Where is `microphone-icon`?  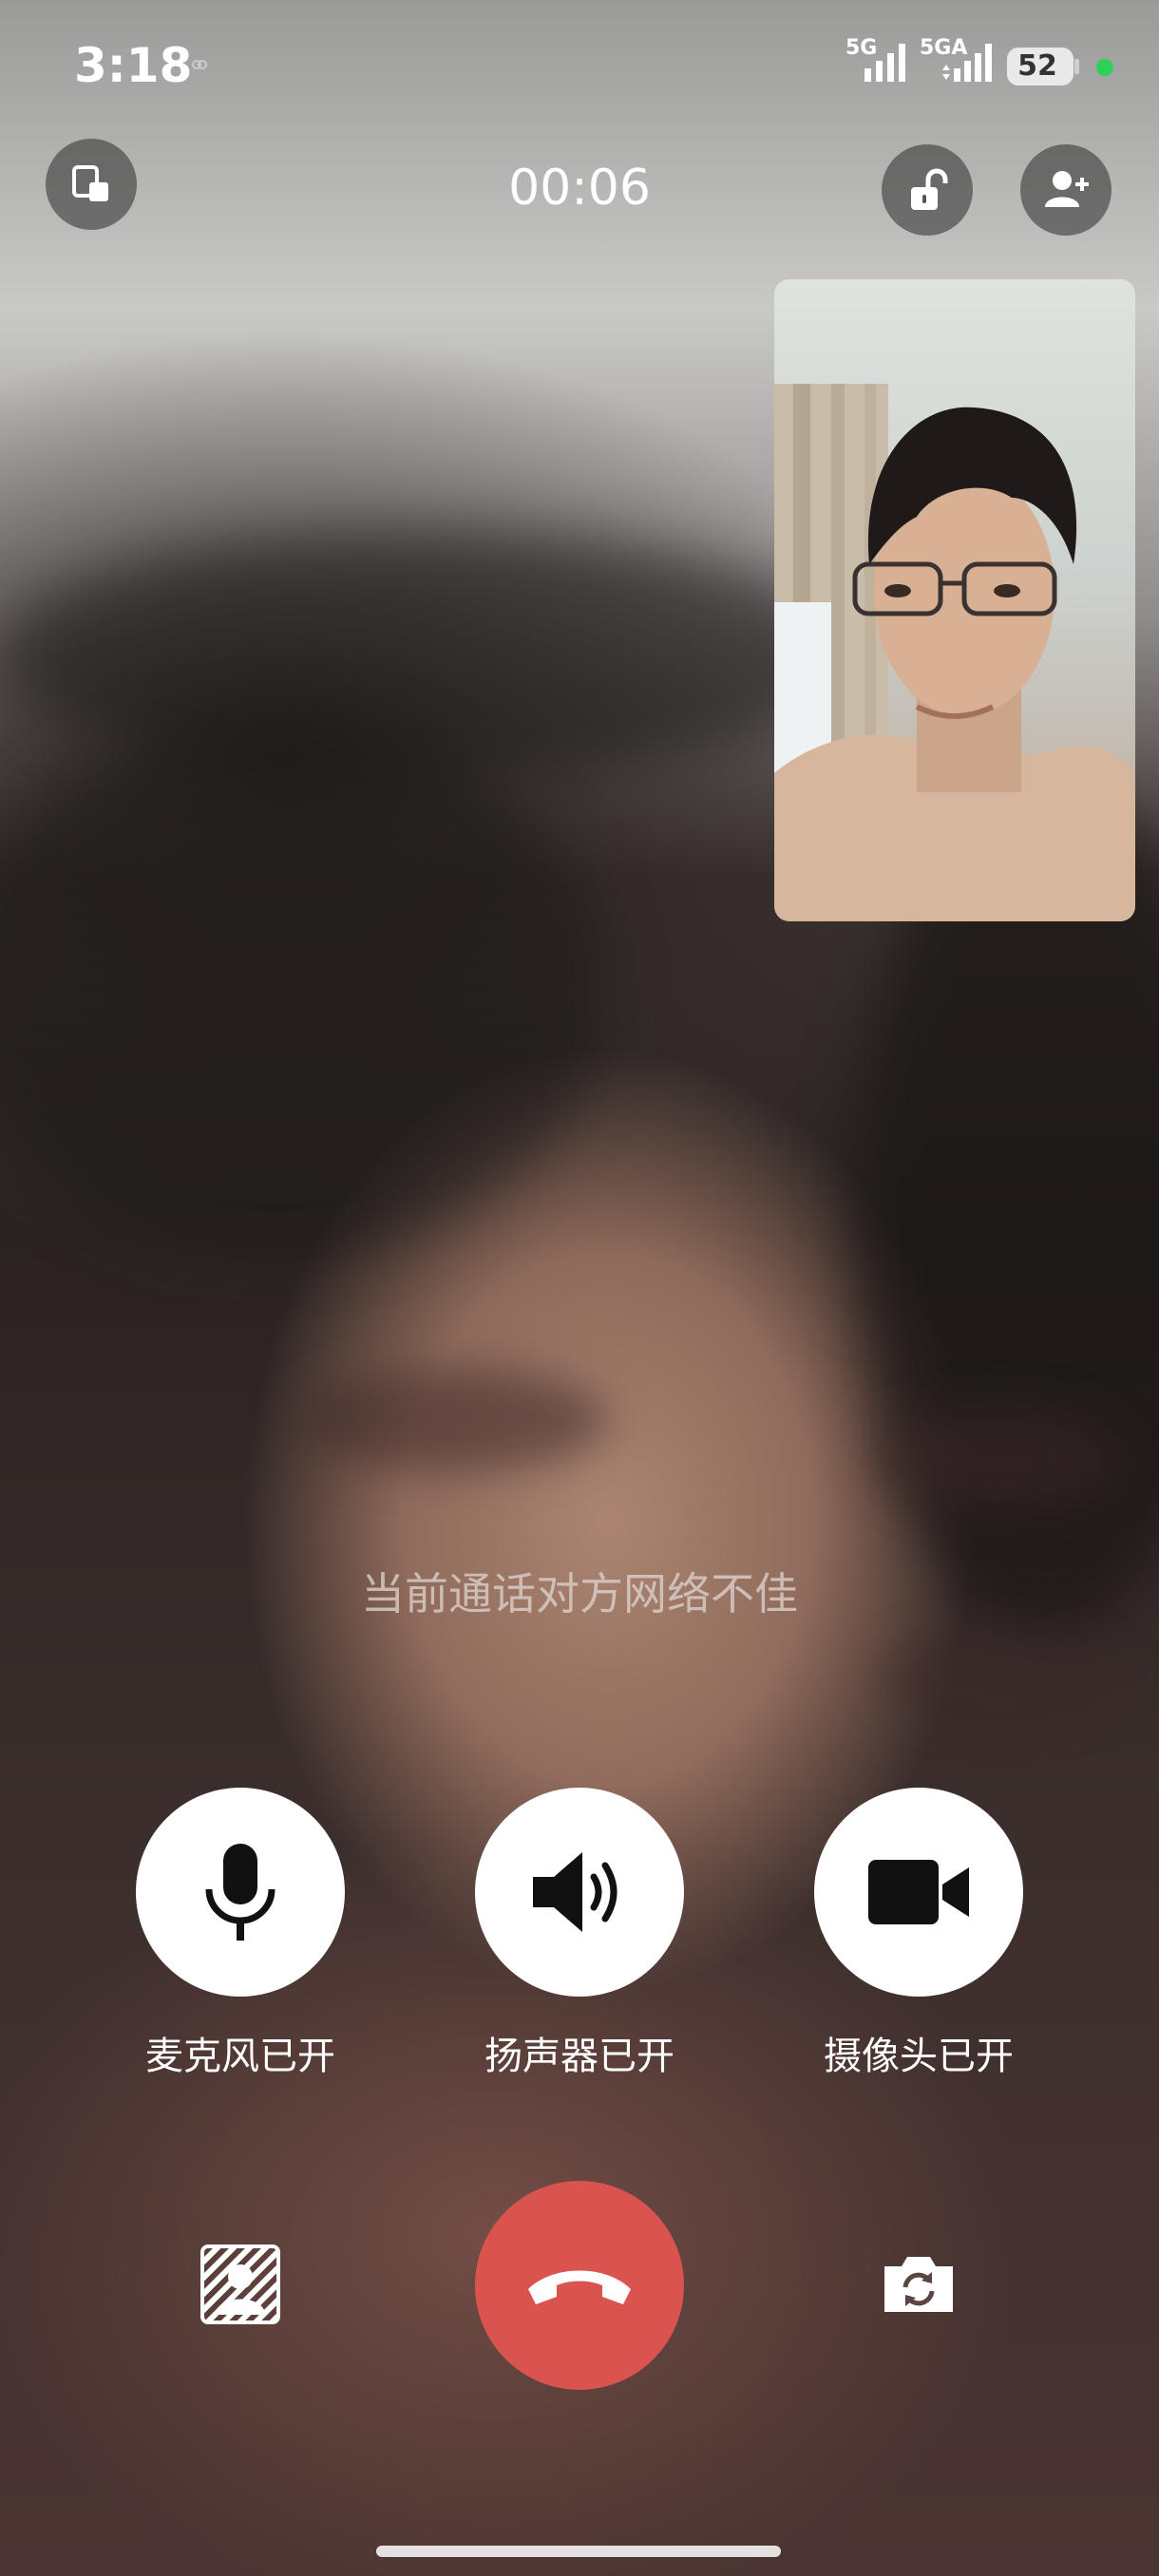 microphone-icon is located at coordinates (240, 1892).